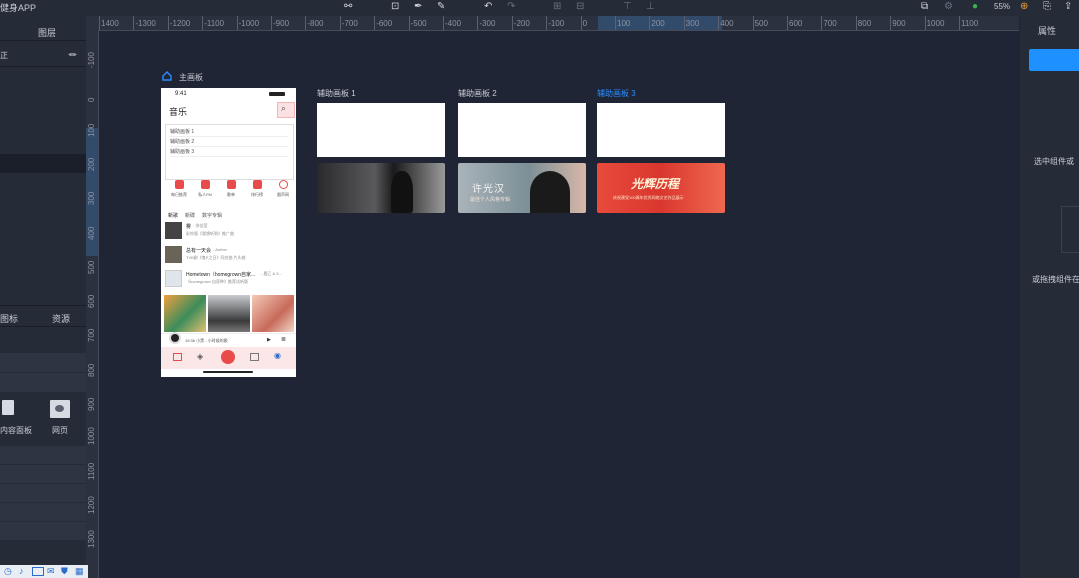 Image resolution: width=1079 pixels, height=578 pixels. What do you see at coordinates (277, 355) in the screenshot?
I see `nav-village-icon: ◉` at bounding box center [277, 355].